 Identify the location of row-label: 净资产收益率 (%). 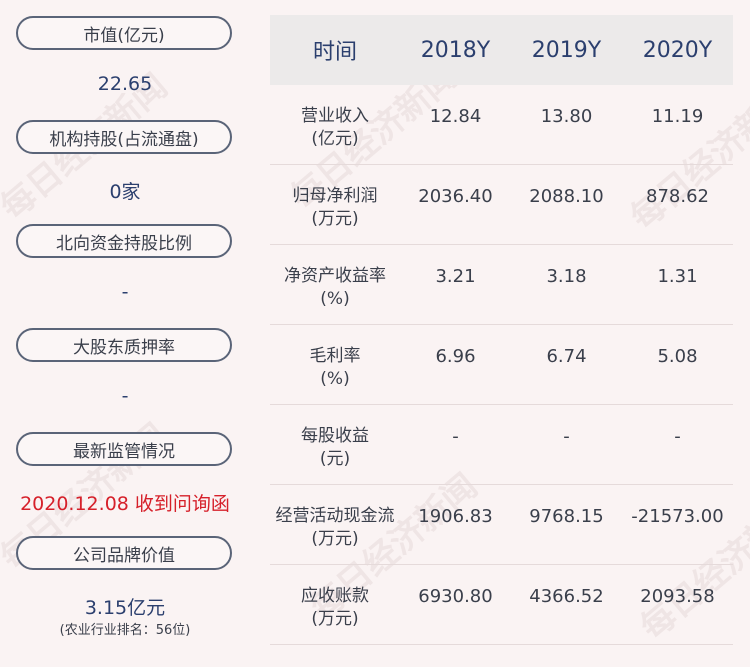
(335, 287).